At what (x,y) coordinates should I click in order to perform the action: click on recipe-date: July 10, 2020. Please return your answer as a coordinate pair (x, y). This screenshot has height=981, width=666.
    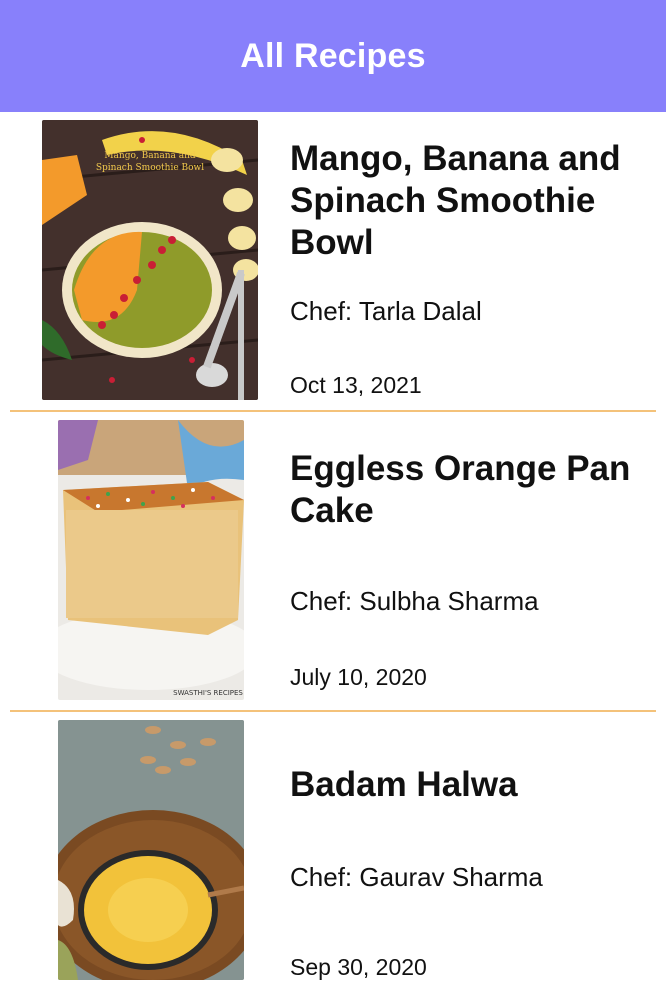
    Looking at the image, I should click on (358, 677).